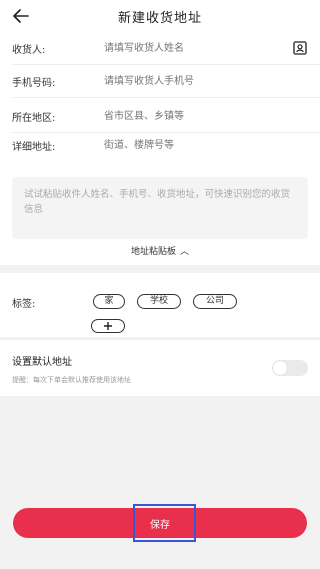 The width and height of the screenshot is (320, 569). What do you see at coordinates (34, 147) in the screenshot?
I see `detail-label: 详细地址:` at bounding box center [34, 147].